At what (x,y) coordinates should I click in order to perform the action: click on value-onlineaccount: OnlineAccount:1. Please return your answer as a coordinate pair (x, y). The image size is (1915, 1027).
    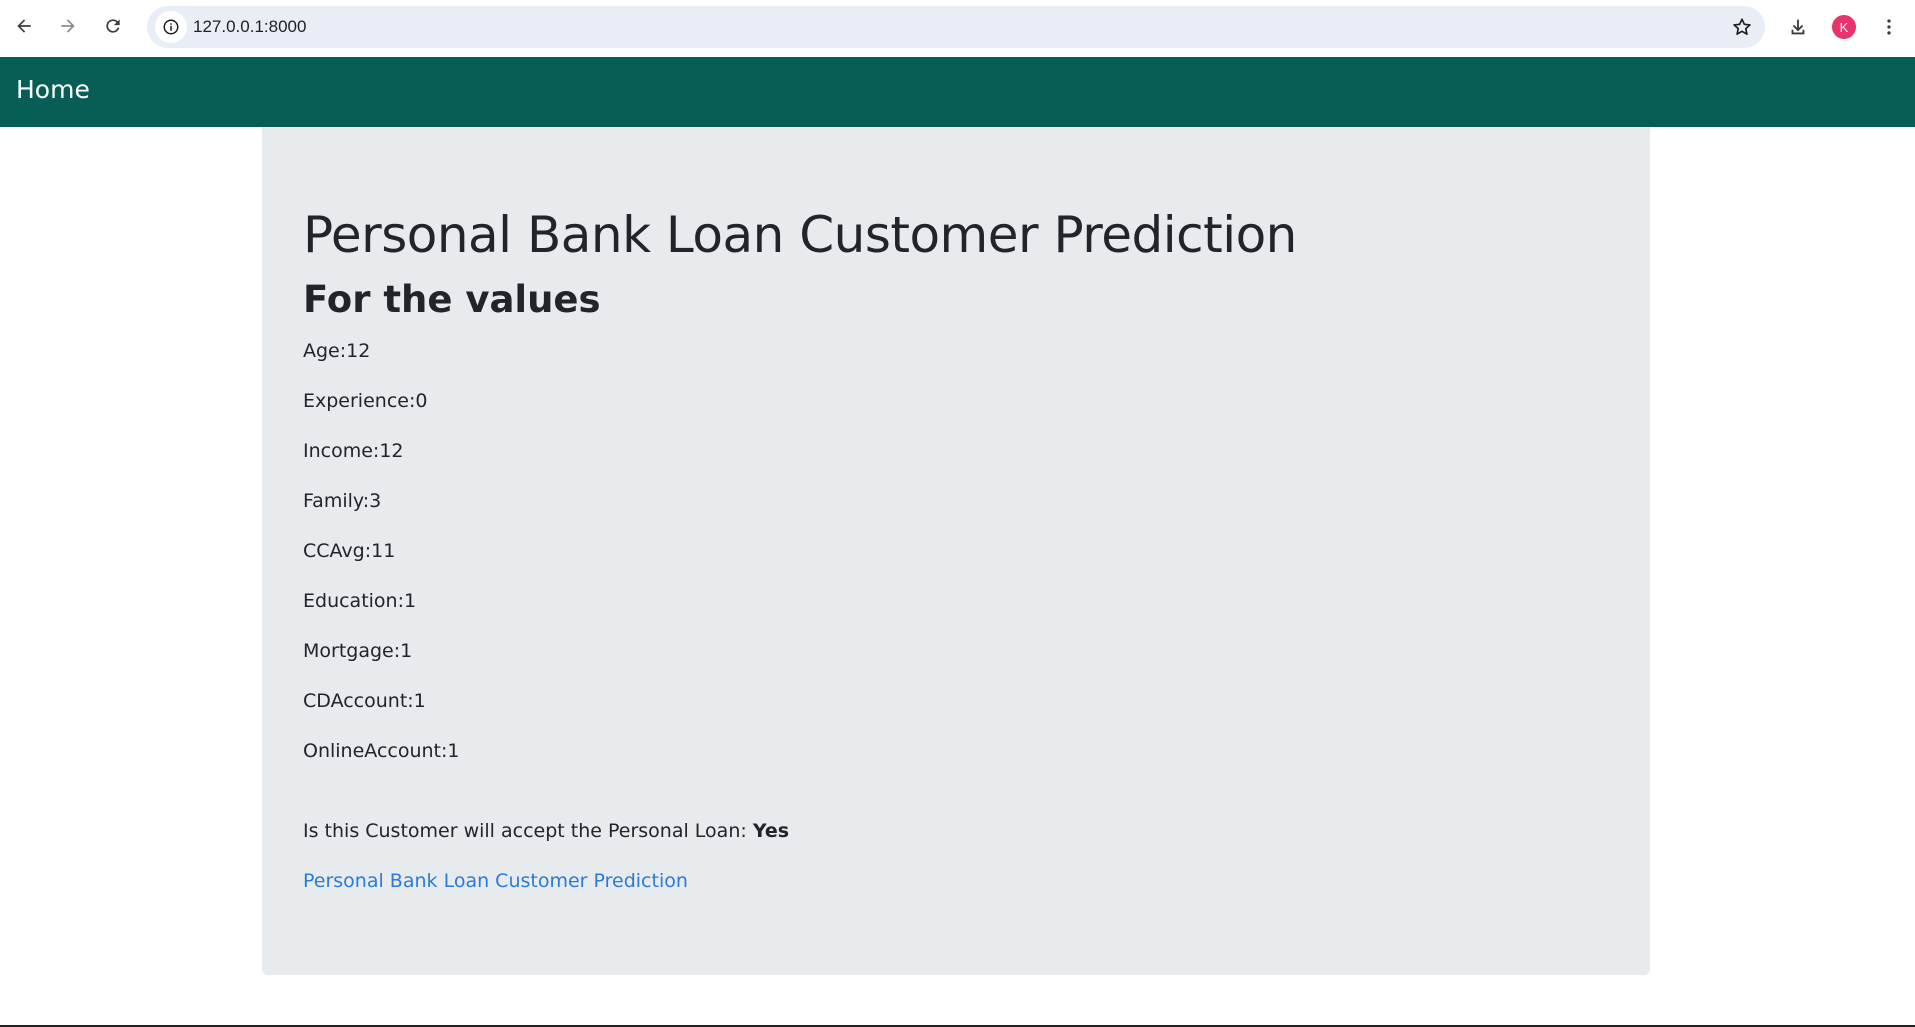
    Looking at the image, I should click on (381, 751).